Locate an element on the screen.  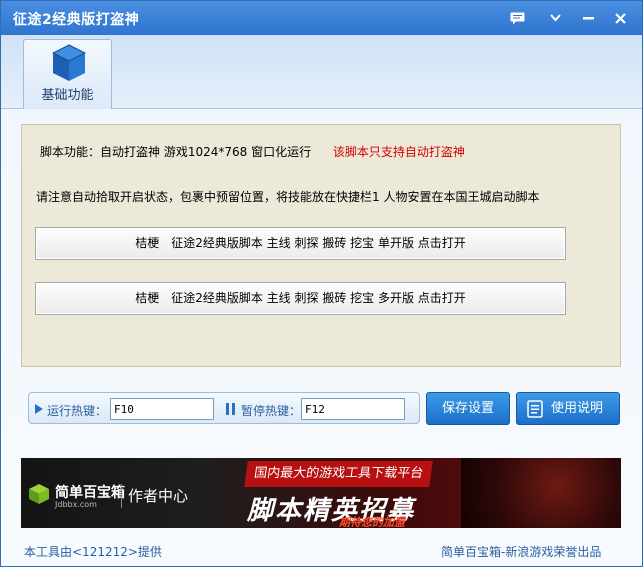
close-button is located at coordinates (620, 18).